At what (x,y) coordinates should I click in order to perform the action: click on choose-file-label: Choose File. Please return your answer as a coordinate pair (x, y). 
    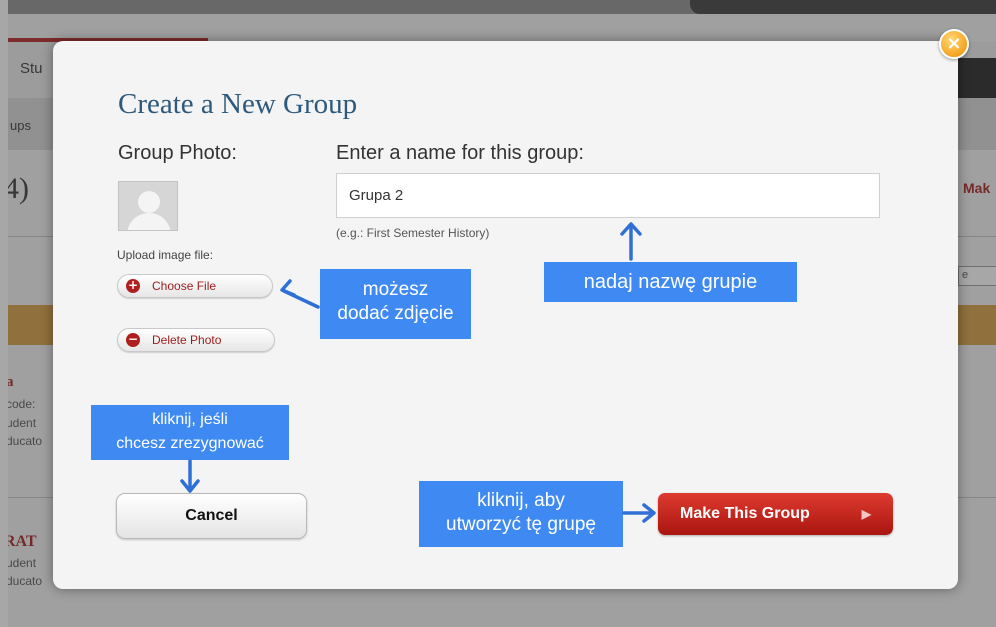
    Looking at the image, I should click on (184, 286).